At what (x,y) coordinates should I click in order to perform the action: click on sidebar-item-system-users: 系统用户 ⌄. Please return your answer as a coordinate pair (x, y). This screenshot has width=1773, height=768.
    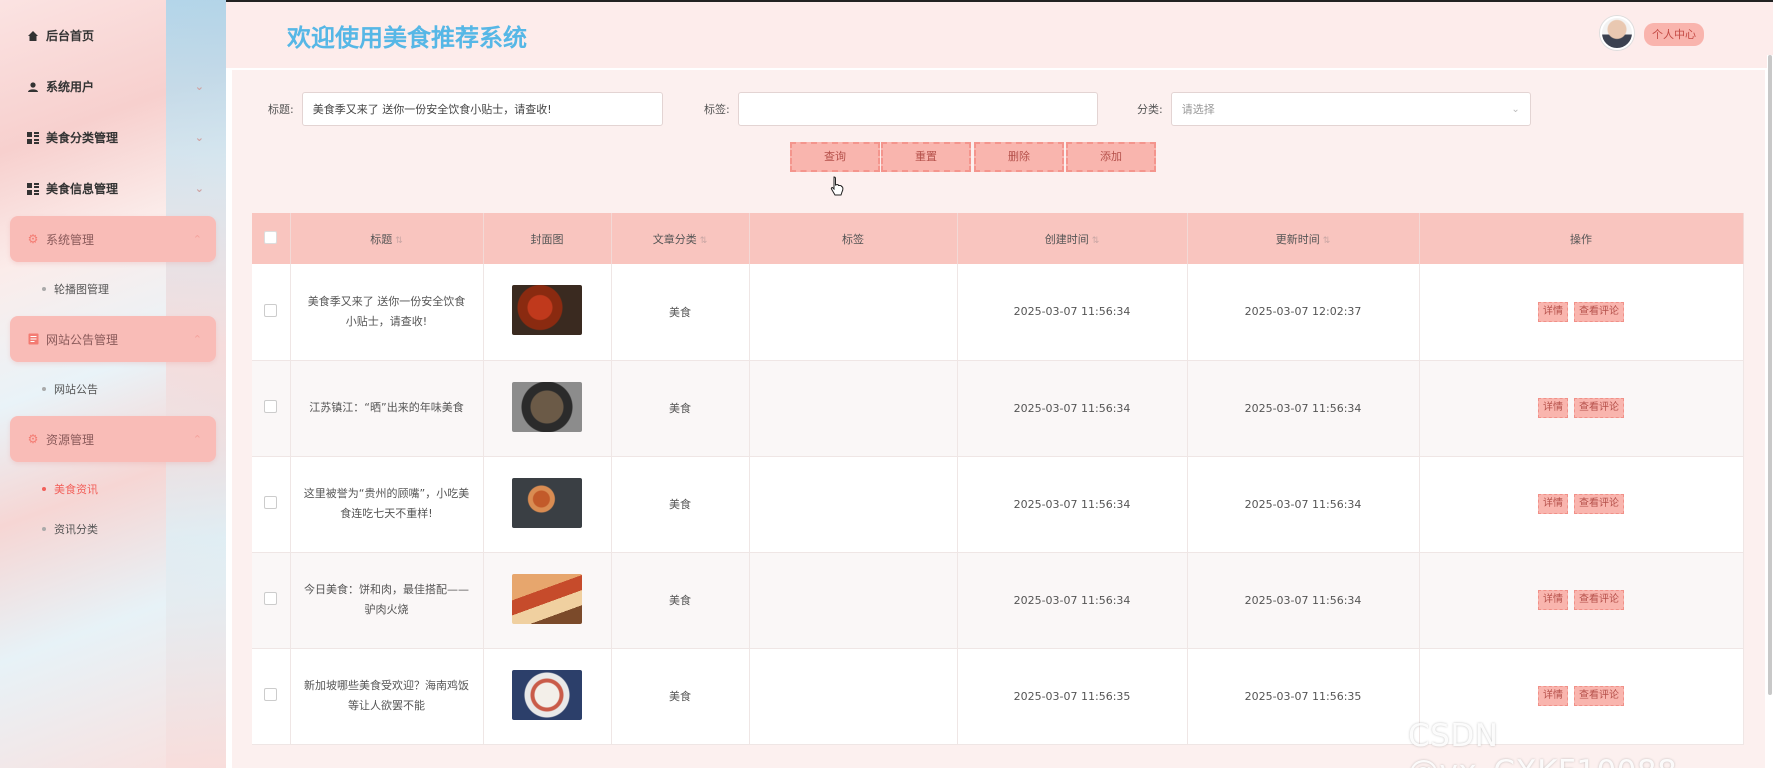
    Looking at the image, I should click on (113, 86).